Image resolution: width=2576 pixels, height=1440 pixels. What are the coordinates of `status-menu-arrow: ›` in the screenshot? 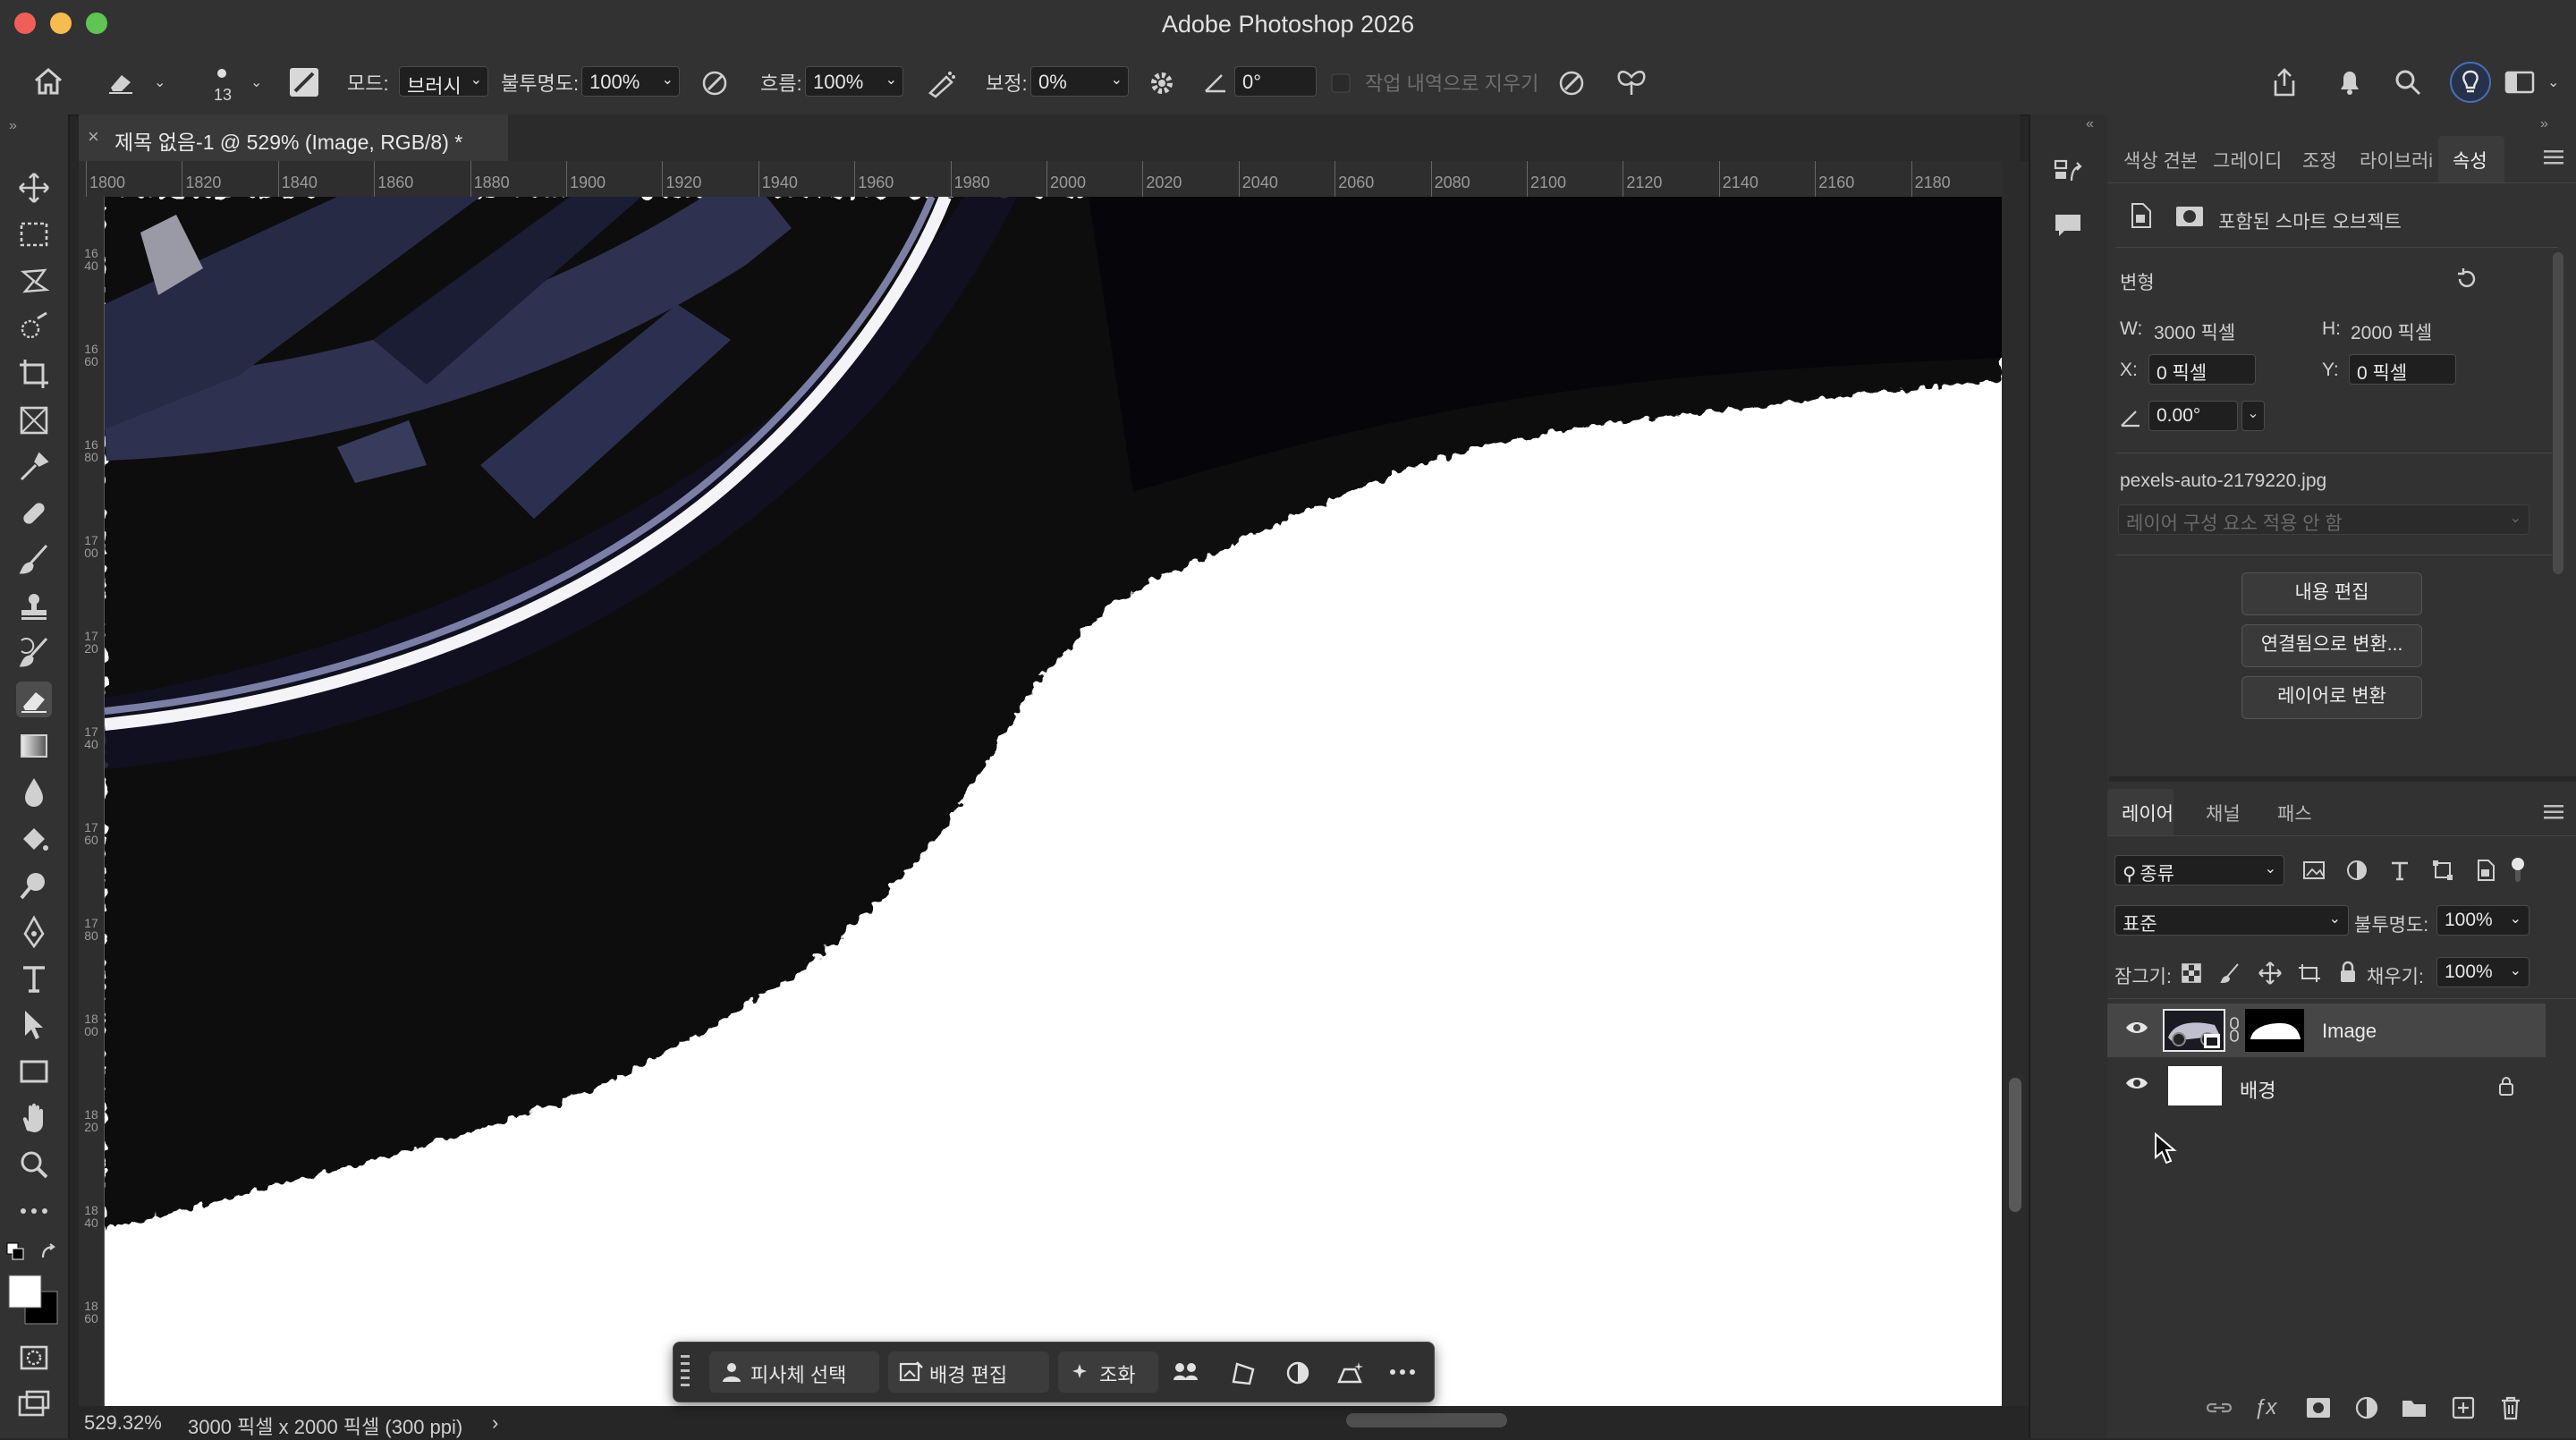 It's located at (495, 1423).